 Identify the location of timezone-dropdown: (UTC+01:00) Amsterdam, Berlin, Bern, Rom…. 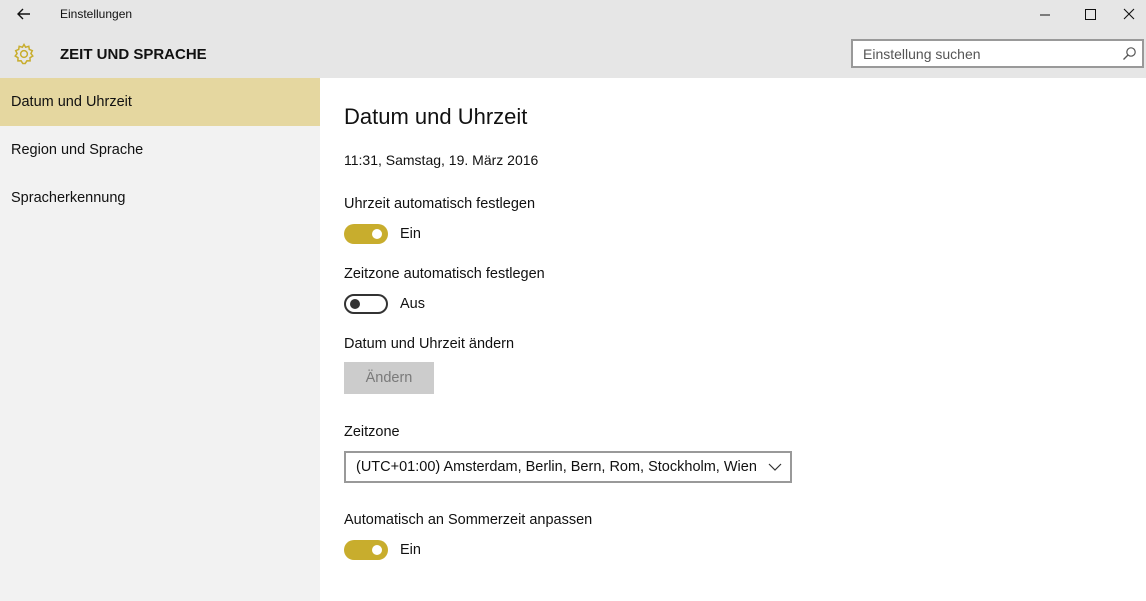
(568, 467).